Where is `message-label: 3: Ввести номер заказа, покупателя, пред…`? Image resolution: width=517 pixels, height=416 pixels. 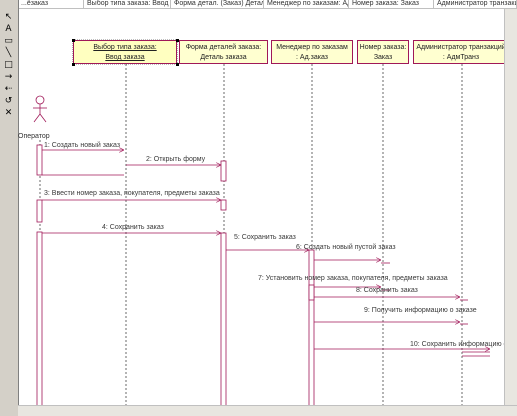
message-label: 3: Ввести номер заказа, покупателя, пред… is located at coordinates (132, 193).